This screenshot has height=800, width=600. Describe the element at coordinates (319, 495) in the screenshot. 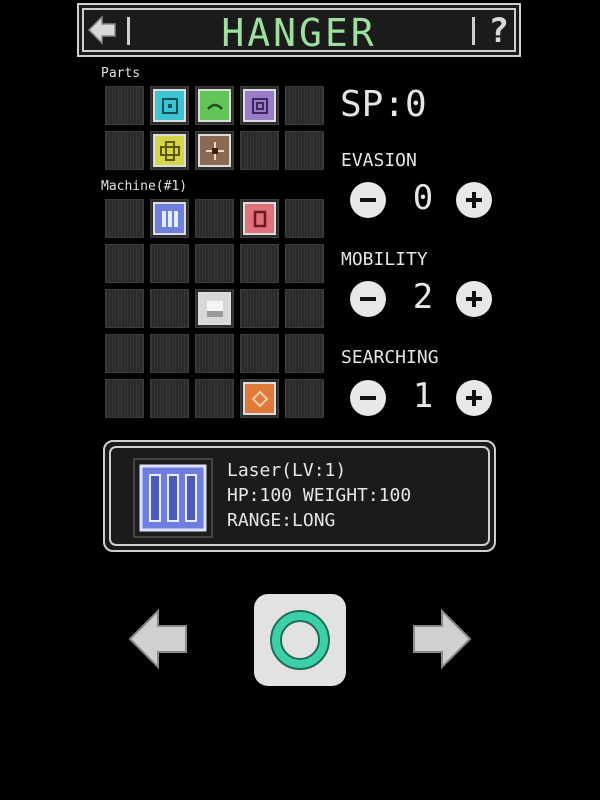

I see `part-stats: HP:100 WEIGHT:100` at that location.